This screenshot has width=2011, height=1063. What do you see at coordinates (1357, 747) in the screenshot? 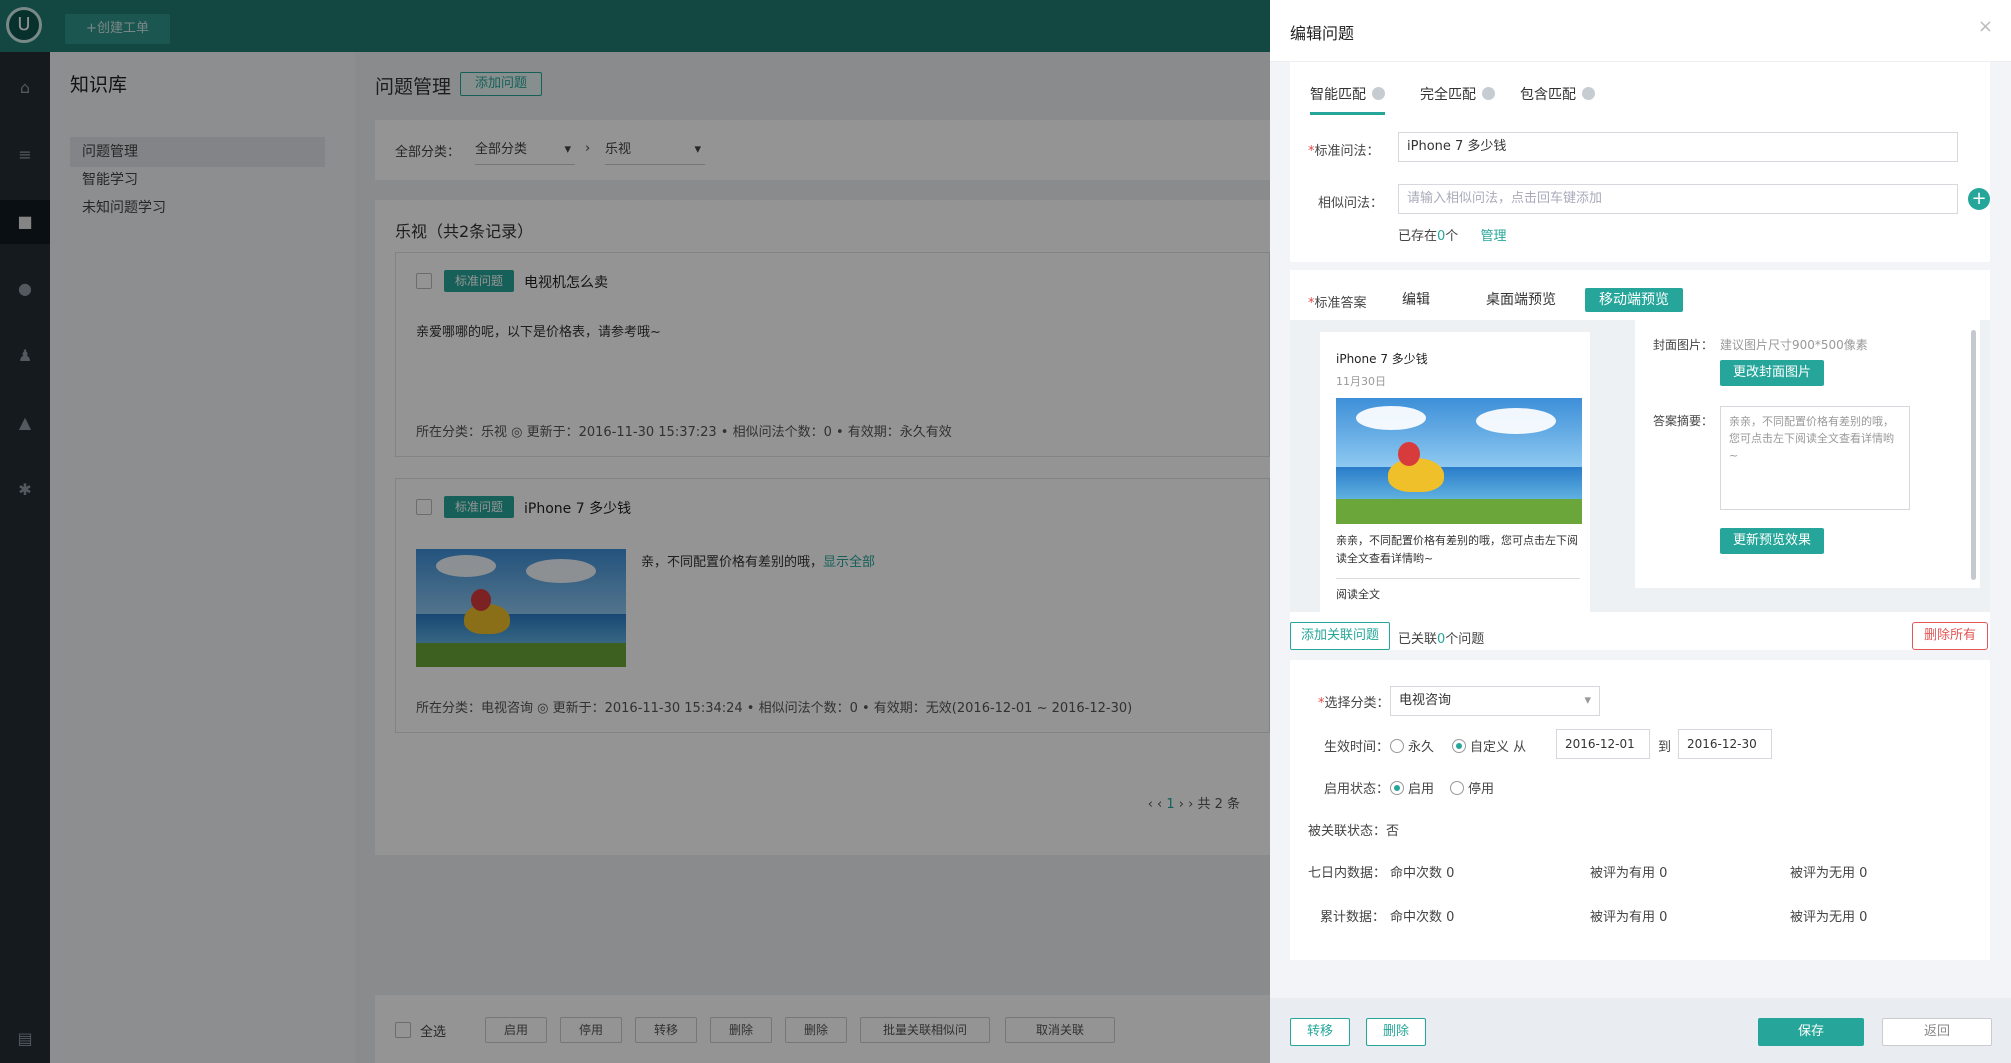
I see `effective-time-label: 生效时间：` at bounding box center [1357, 747].